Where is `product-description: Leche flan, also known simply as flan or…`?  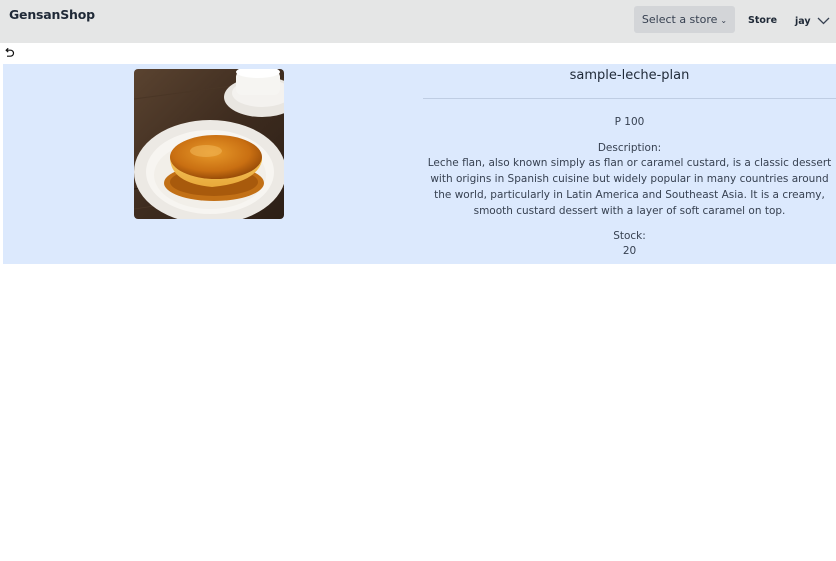
product-description: Leche flan, also known simply as flan or… is located at coordinates (629, 187).